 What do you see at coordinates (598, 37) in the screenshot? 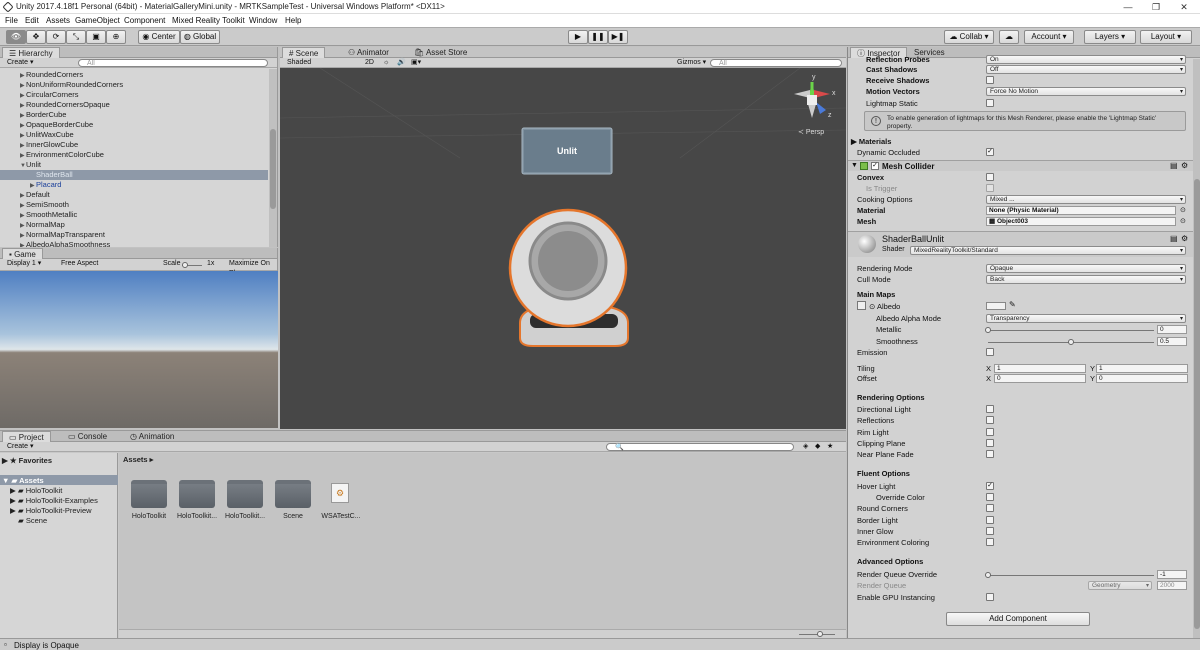
I see `pause-button: ❚❚` at bounding box center [598, 37].